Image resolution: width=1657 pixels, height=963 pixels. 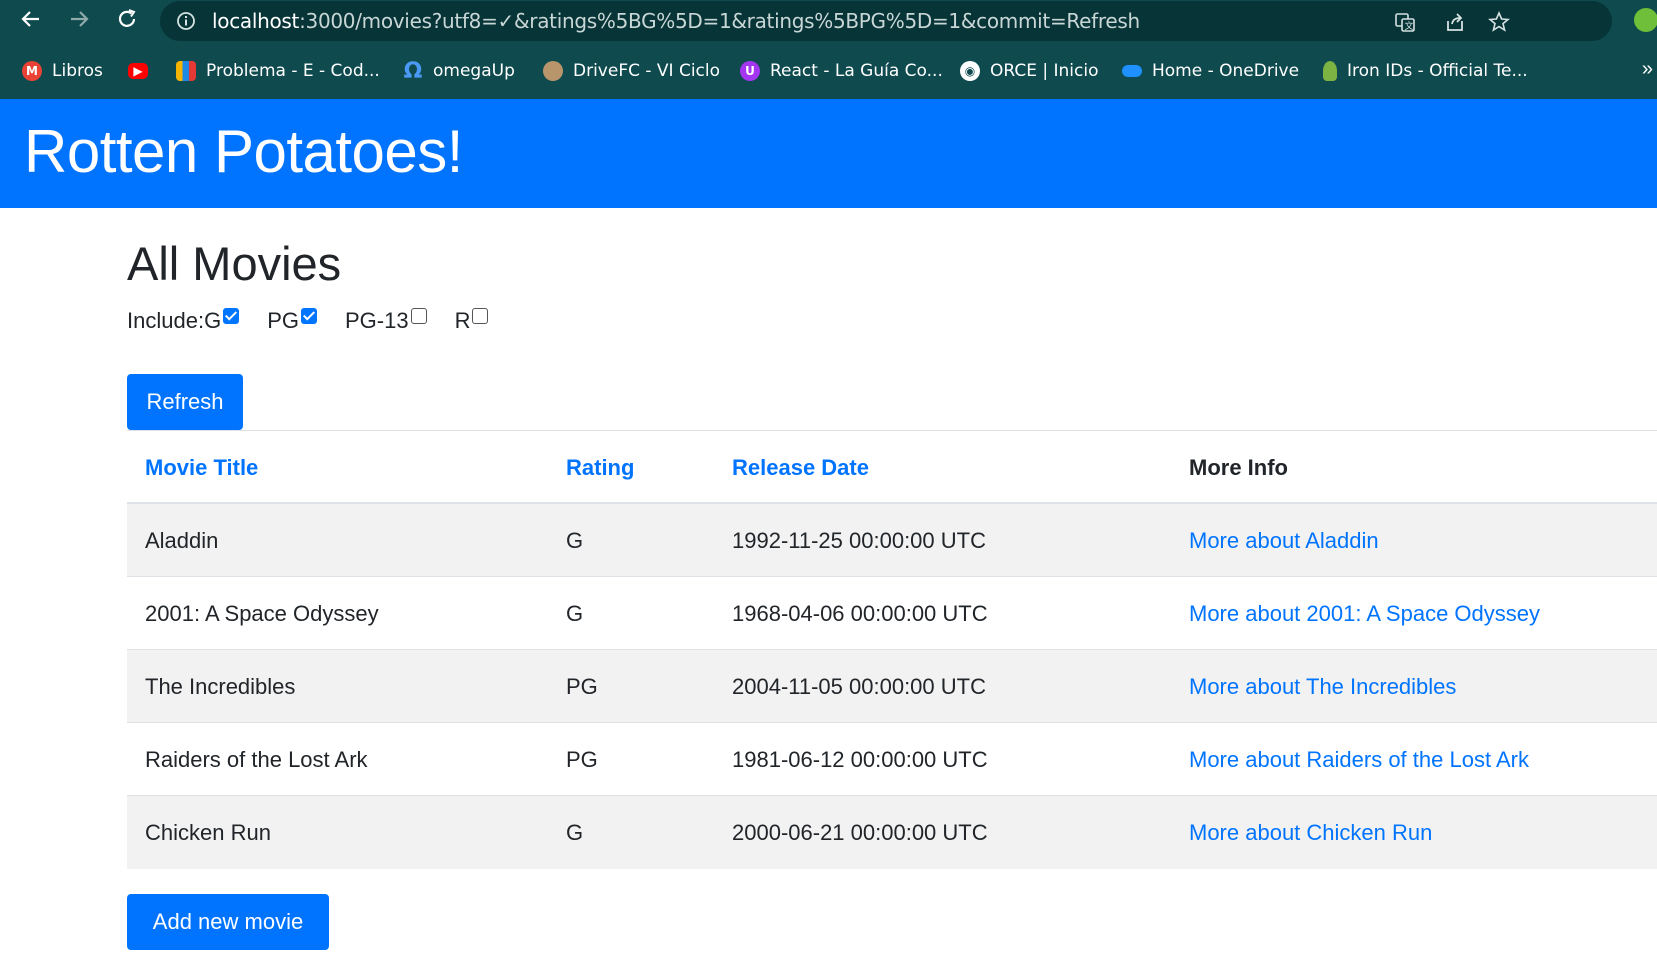 What do you see at coordinates (600, 468) in the screenshot?
I see `sort-by-rating-link: Rating` at bounding box center [600, 468].